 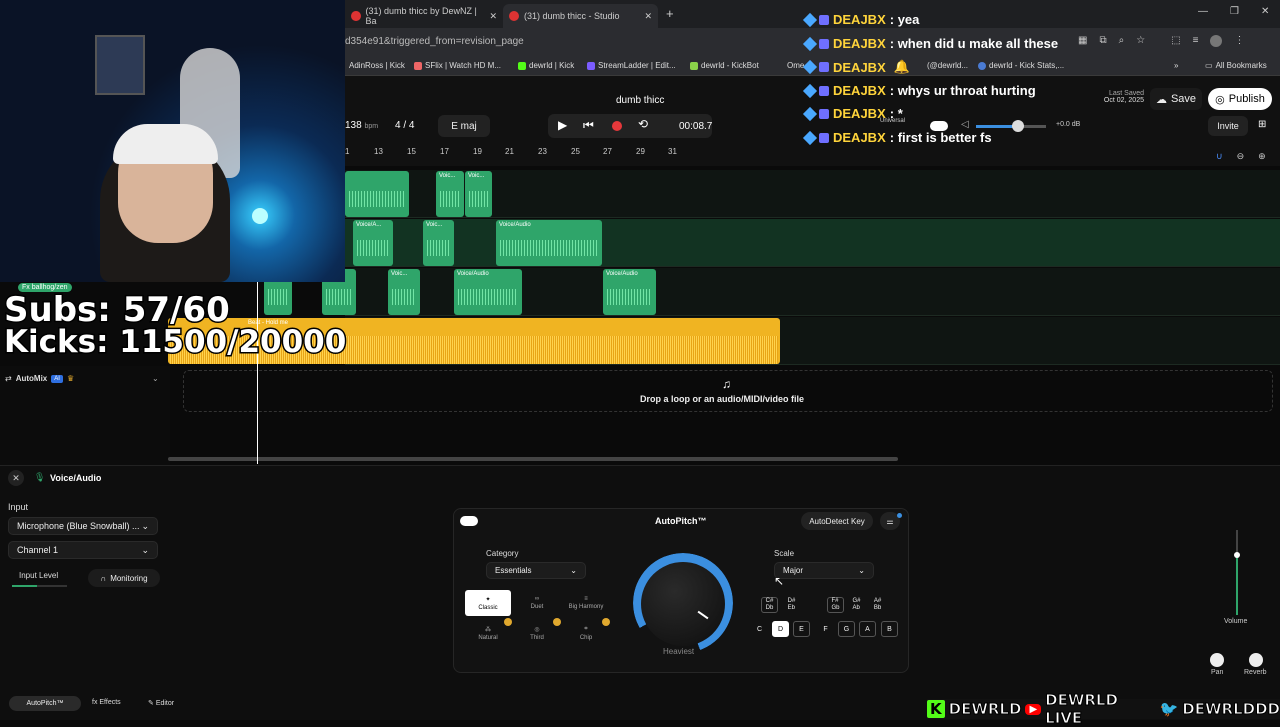 I want to click on audio-clip, so click(x=377, y=194).